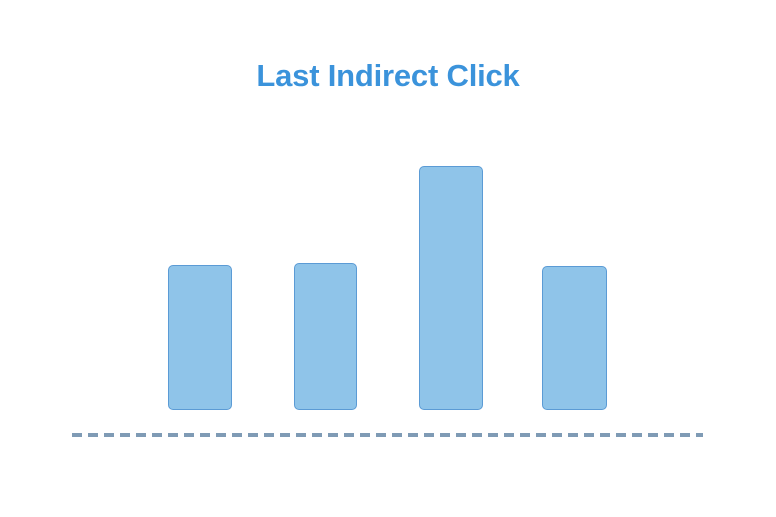 The width and height of the screenshot is (776, 517). What do you see at coordinates (387, 435) in the screenshot?
I see `baseline-axis` at bounding box center [387, 435].